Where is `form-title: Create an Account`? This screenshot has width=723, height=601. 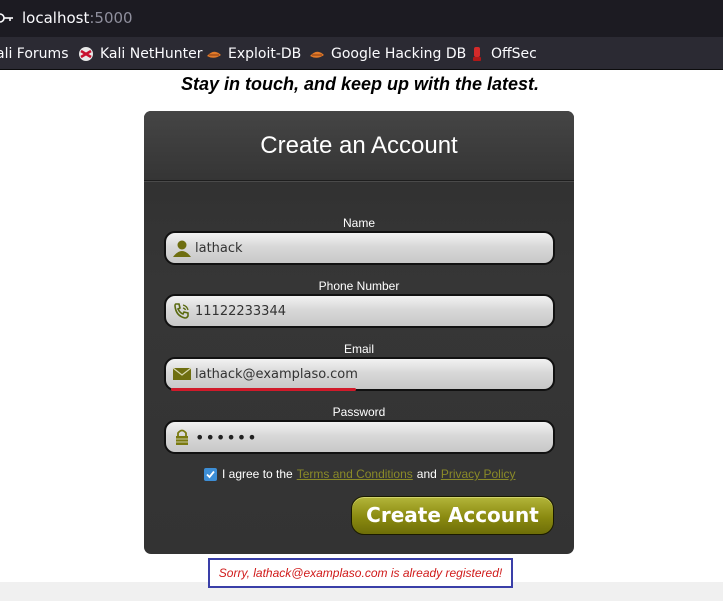 form-title: Create an Account is located at coordinates (359, 145).